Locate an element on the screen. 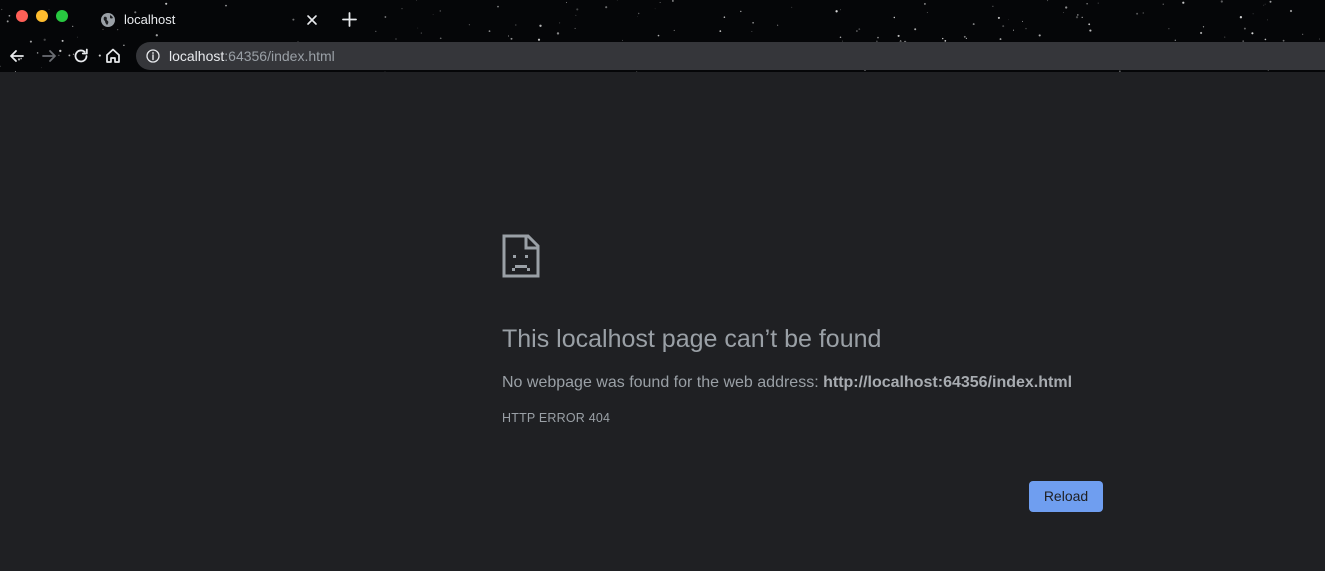 The image size is (1325, 571). error-title: This localhost page can’t be found is located at coordinates (692, 339).